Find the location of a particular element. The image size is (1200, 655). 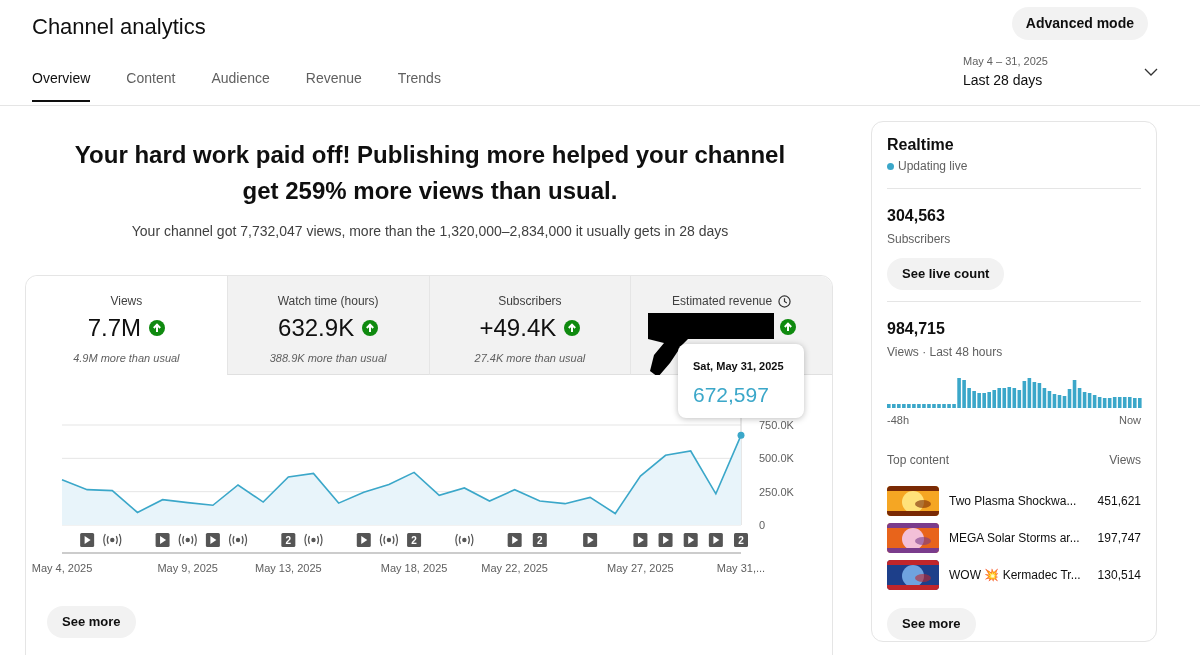

tab: Content is located at coordinates (151, 85).